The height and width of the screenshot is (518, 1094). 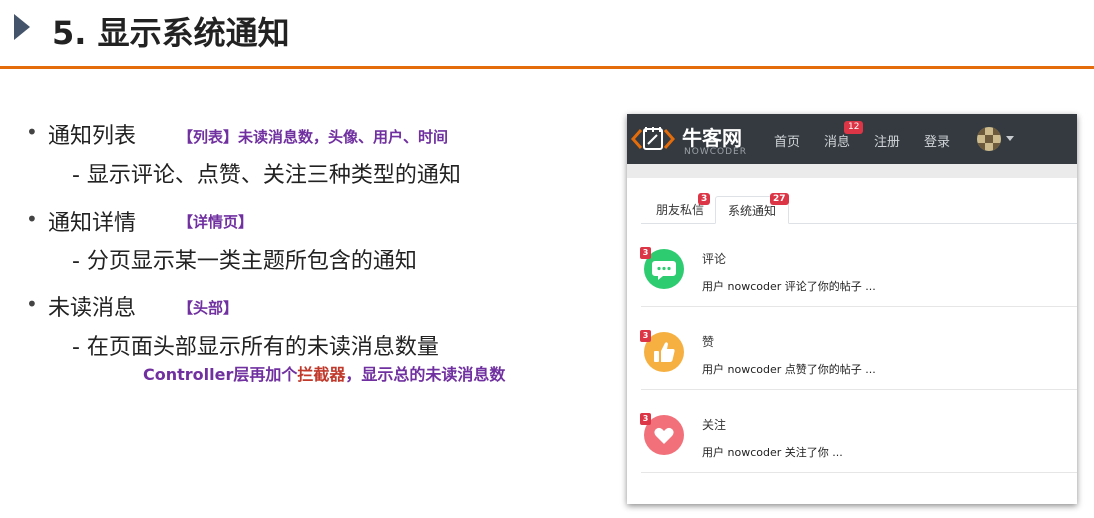 What do you see at coordinates (937, 140) in the screenshot?
I see `nav-login: 登录` at bounding box center [937, 140].